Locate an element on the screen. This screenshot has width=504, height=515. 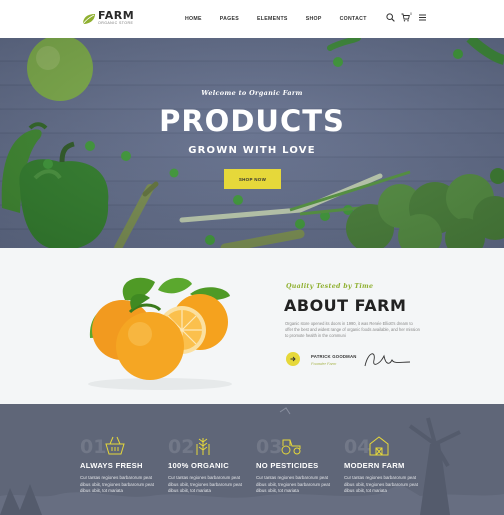
feature-number: 04 is located at coordinates (357, 447).